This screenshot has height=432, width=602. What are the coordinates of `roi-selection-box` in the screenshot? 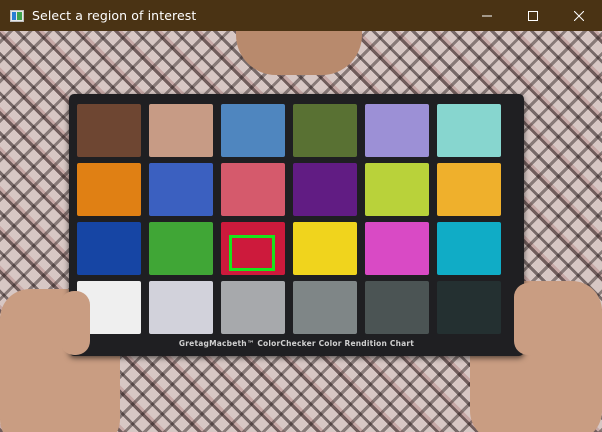 It's located at (252, 253).